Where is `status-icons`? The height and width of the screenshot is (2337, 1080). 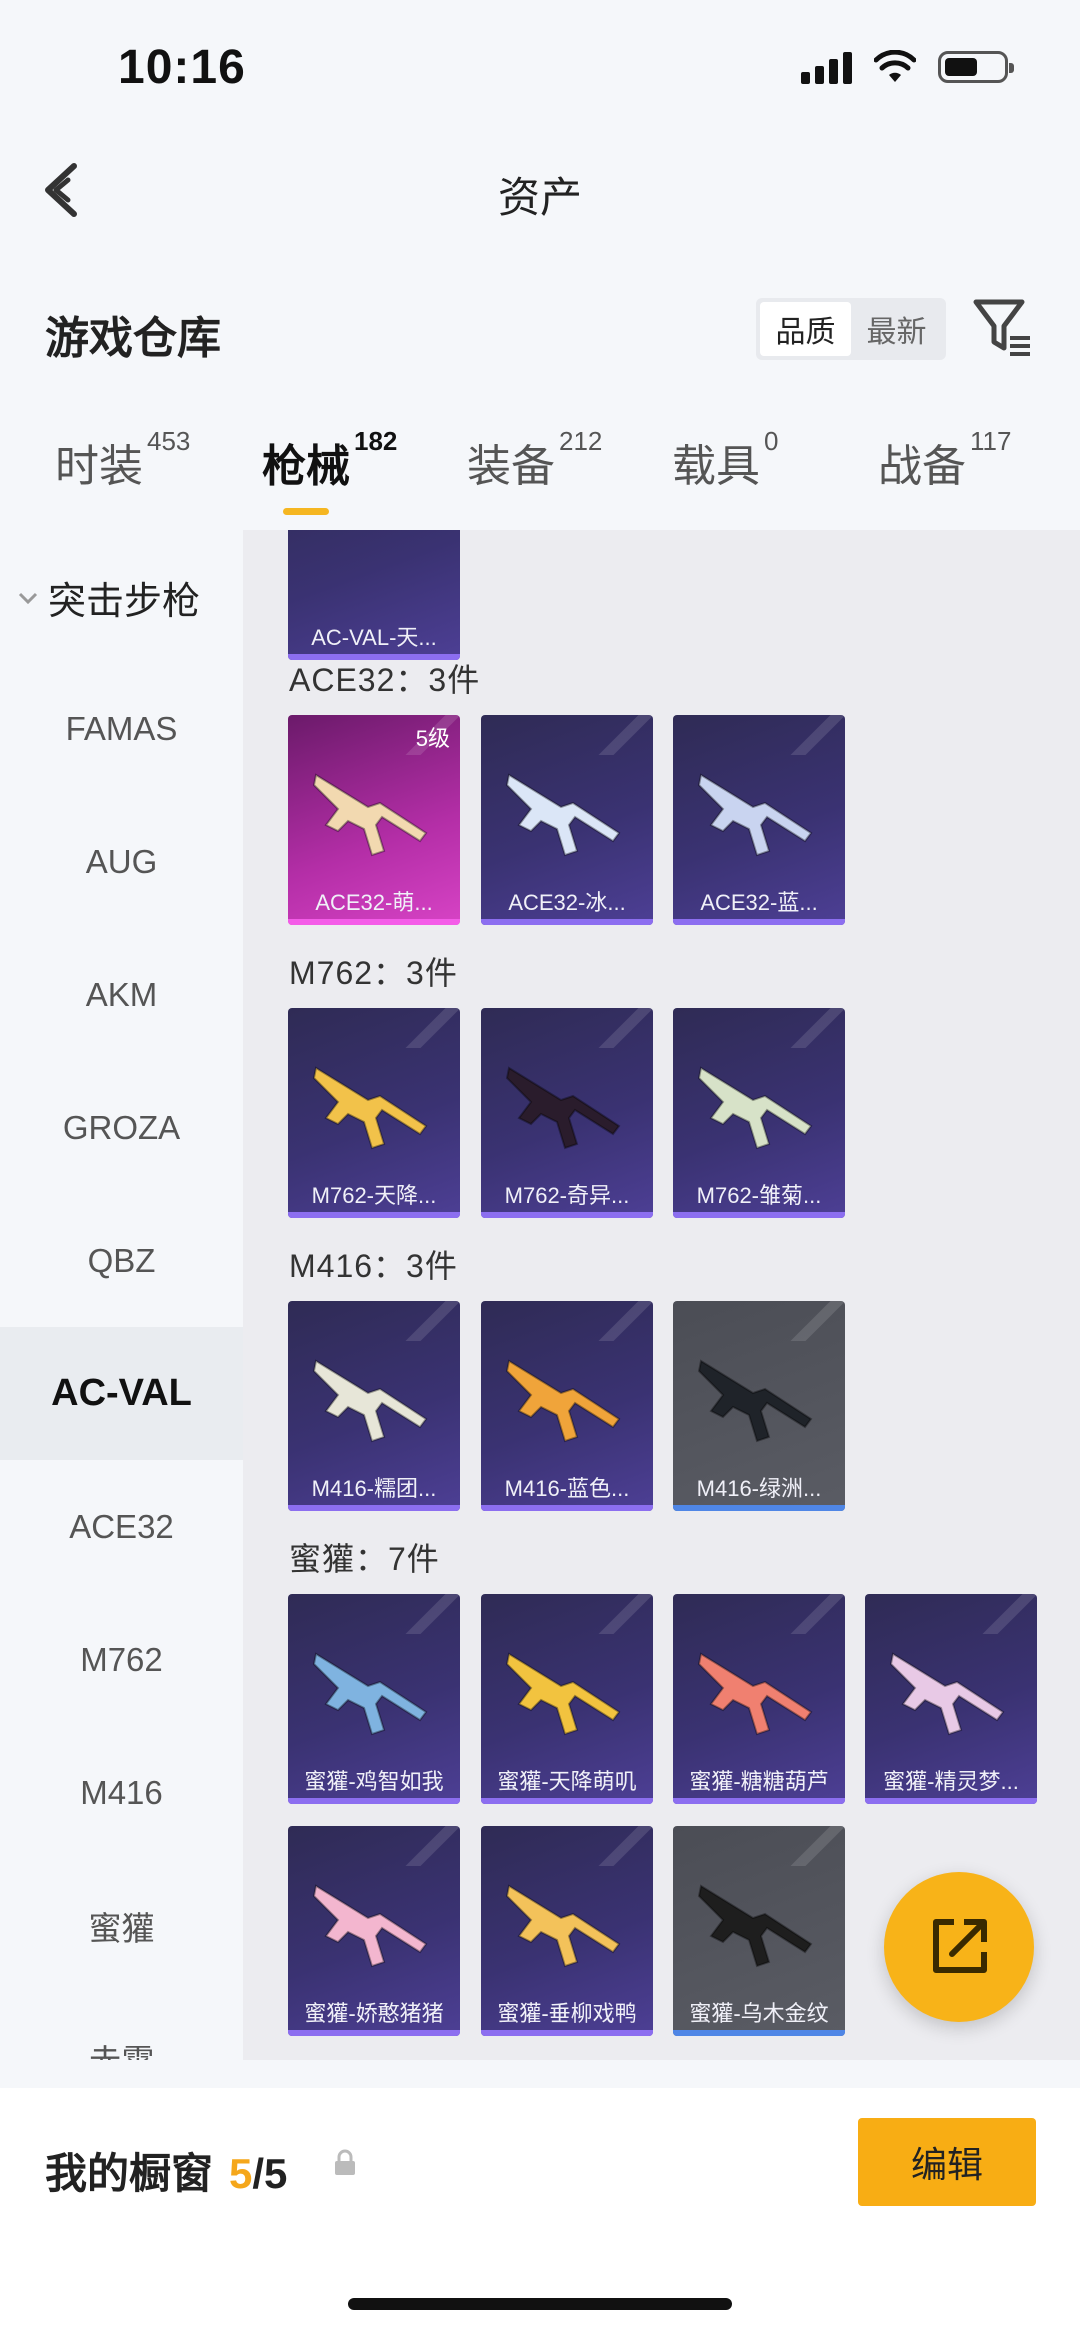
status-icons is located at coordinates (907, 67).